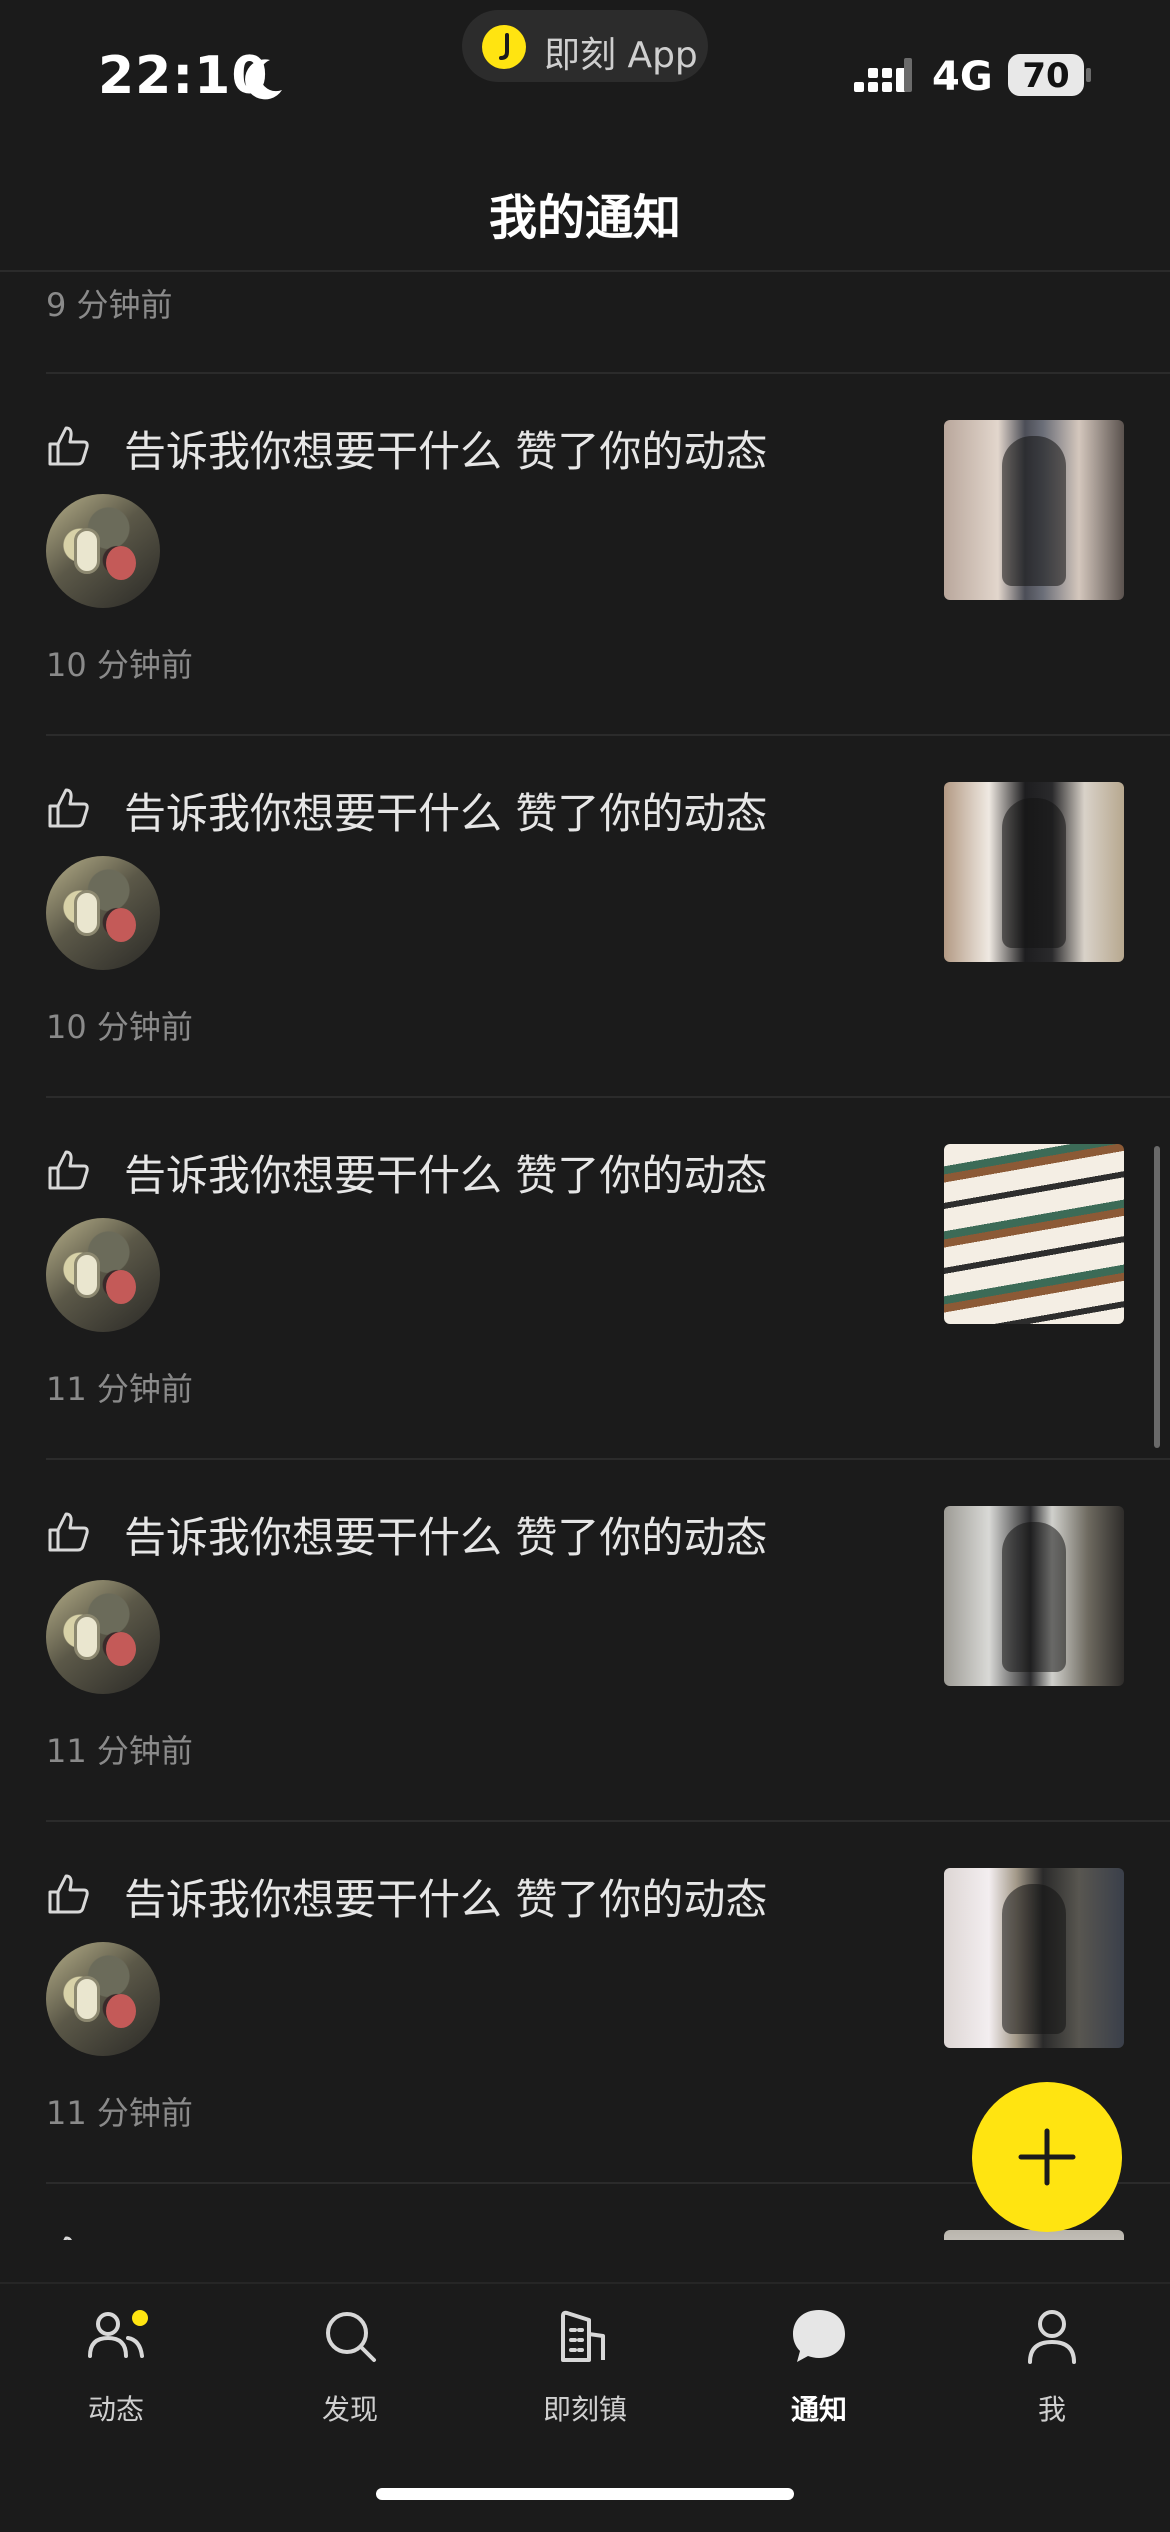 This screenshot has width=1170, height=2532. I want to click on partial-item-time: 9 分钟前, so click(109, 305).